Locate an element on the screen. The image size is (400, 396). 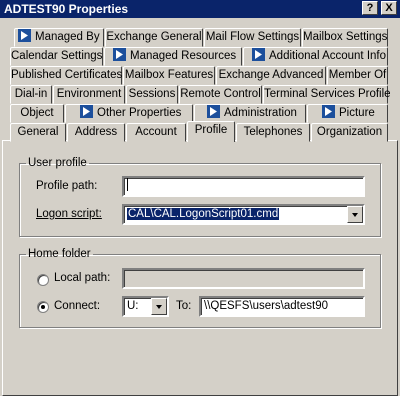
tab-published-certificates: Published Certificates is located at coordinates (66, 75).